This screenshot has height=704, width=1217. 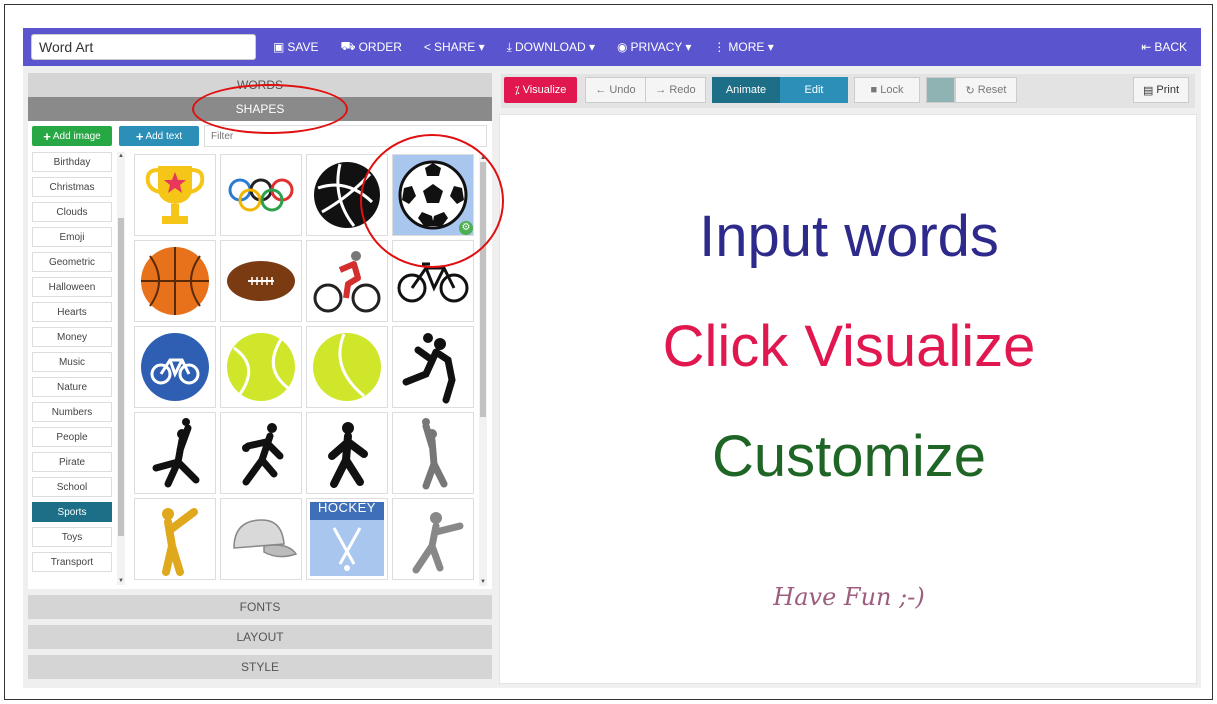 I want to click on more-icon: ⋮, so click(x=719, y=47).